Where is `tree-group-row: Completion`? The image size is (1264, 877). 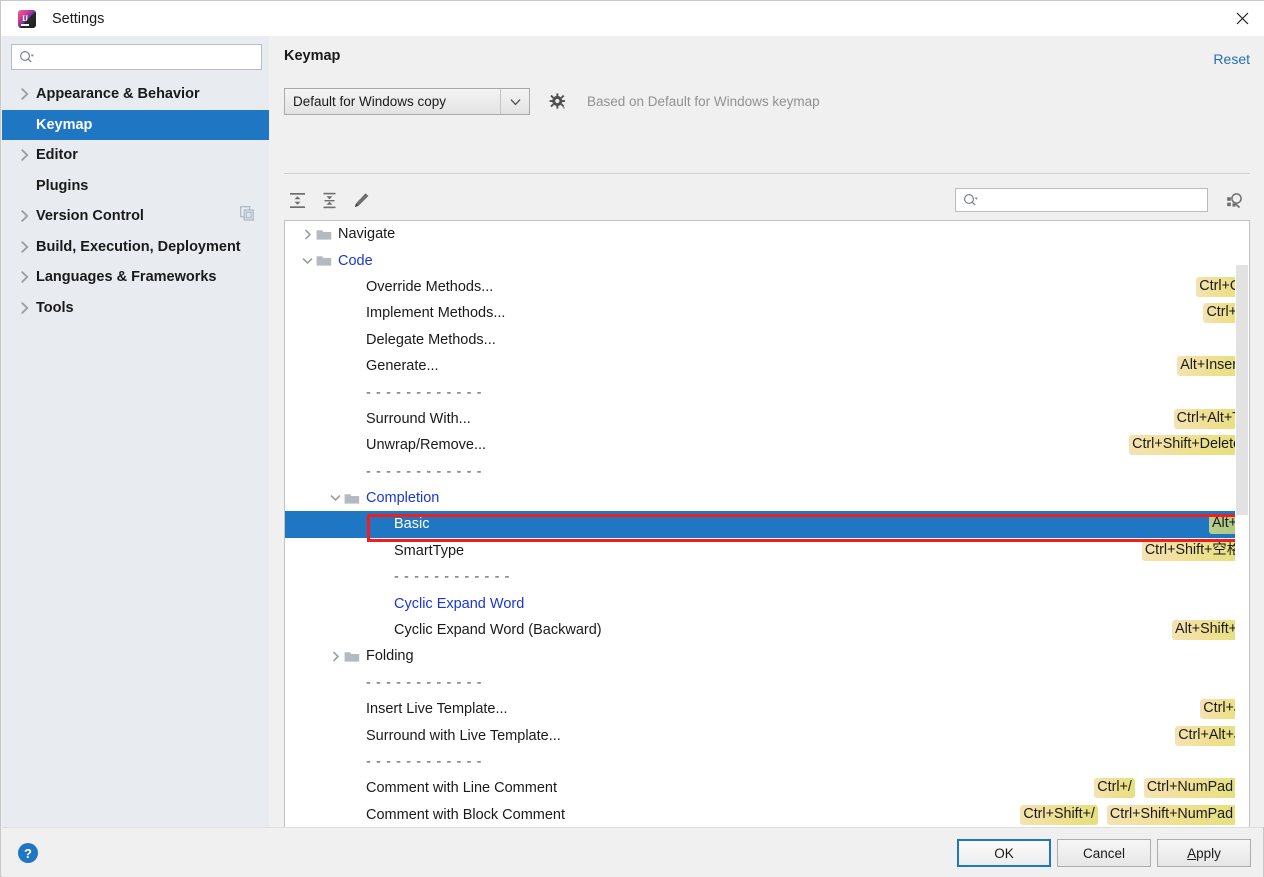
tree-group-row: Completion is located at coordinates (767, 498).